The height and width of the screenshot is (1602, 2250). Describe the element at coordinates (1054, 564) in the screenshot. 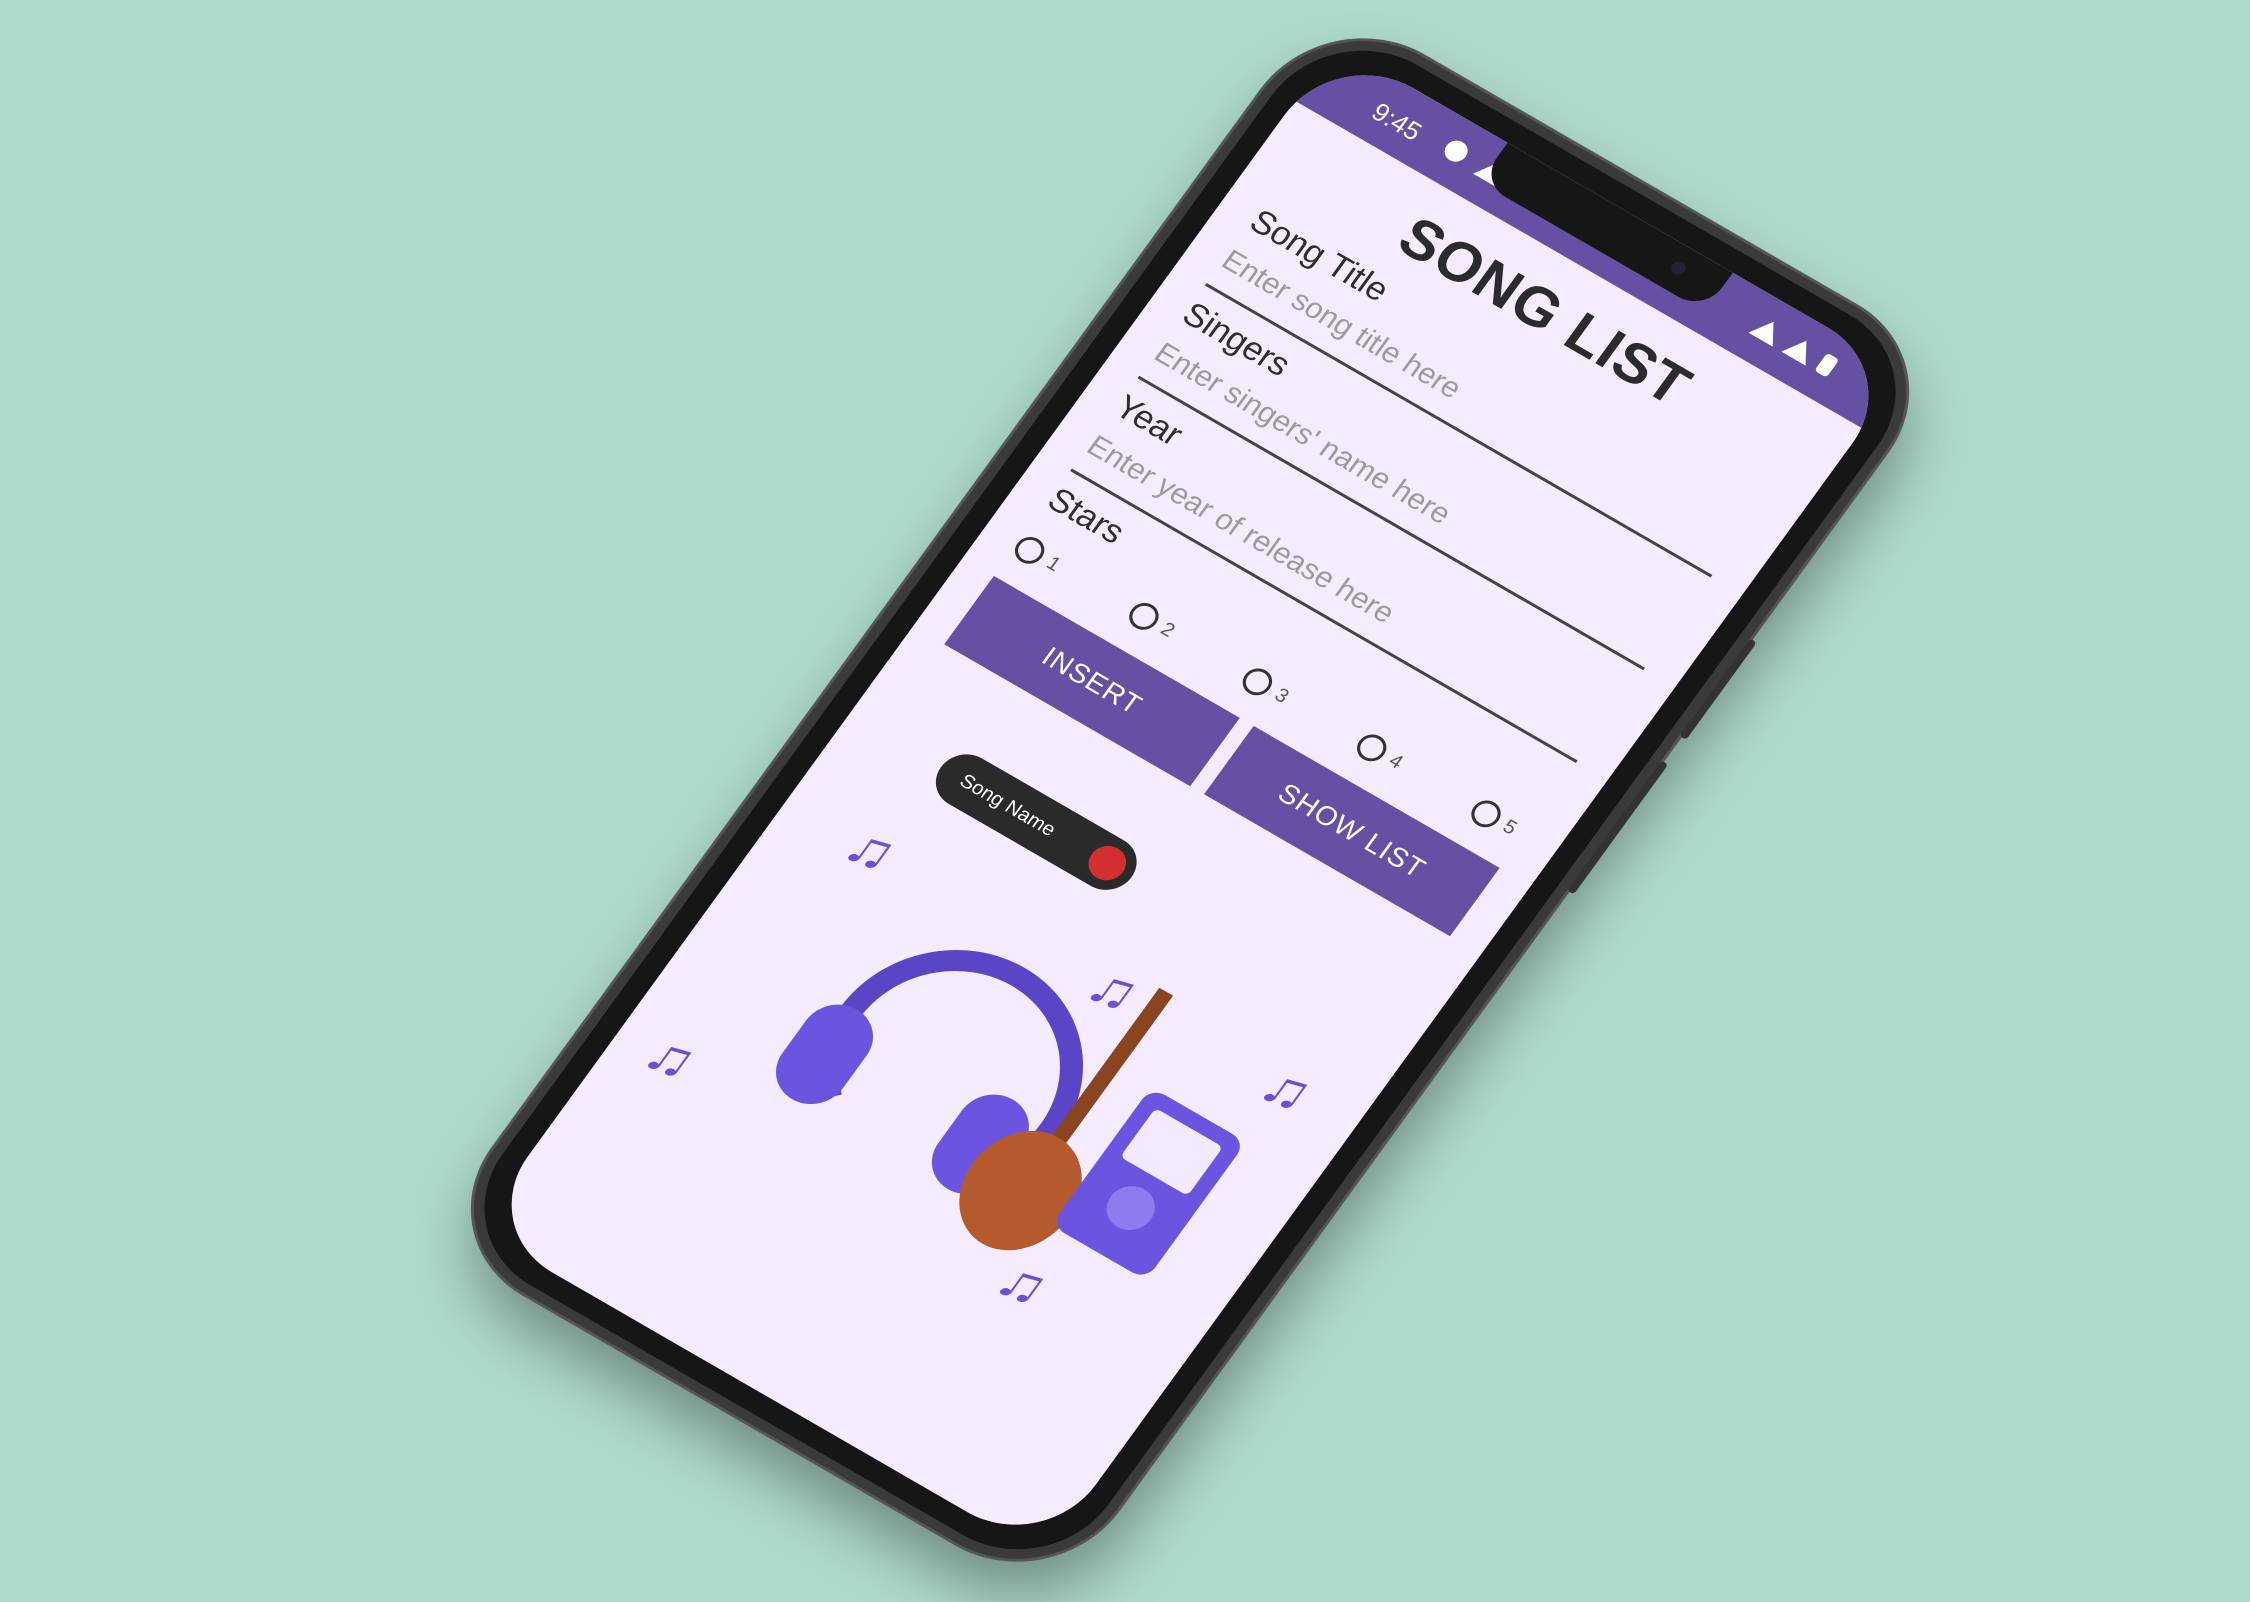

I see `star-option-label: 1` at that location.